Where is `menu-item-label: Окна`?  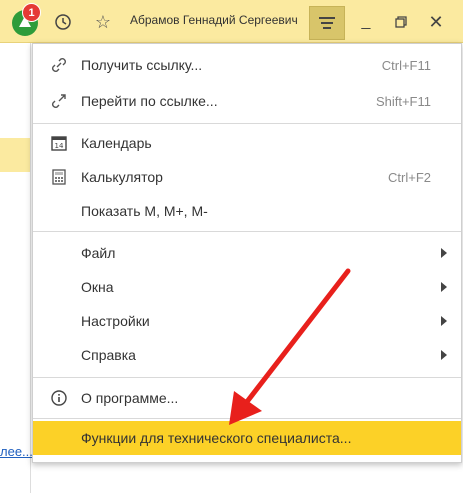
menu-item-label: Окна is located at coordinates (97, 287).